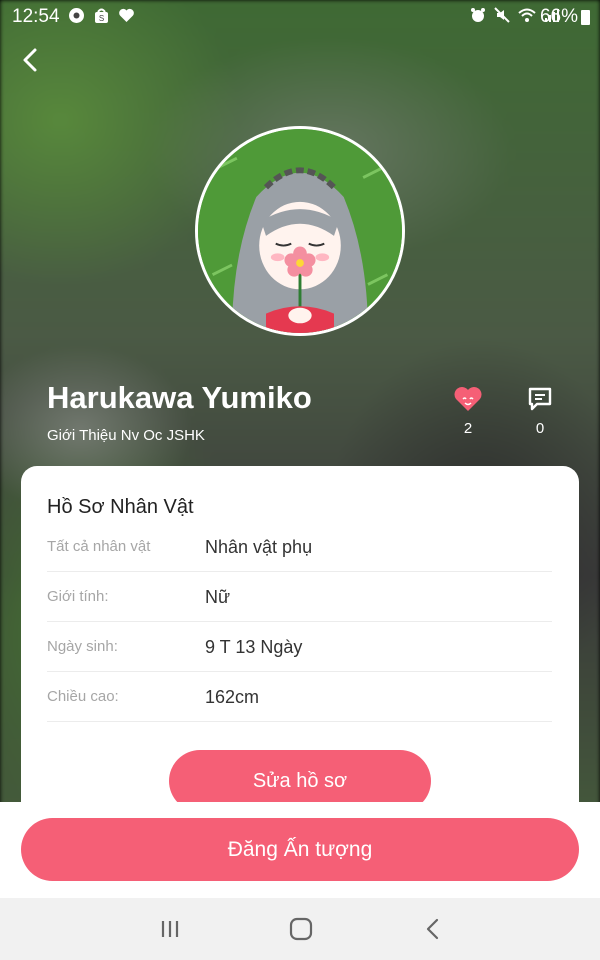 Image resolution: width=600 pixels, height=960 pixels. What do you see at coordinates (478, 17) in the screenshot?
I see `alarm-icon` at bounding box center [478, 17].